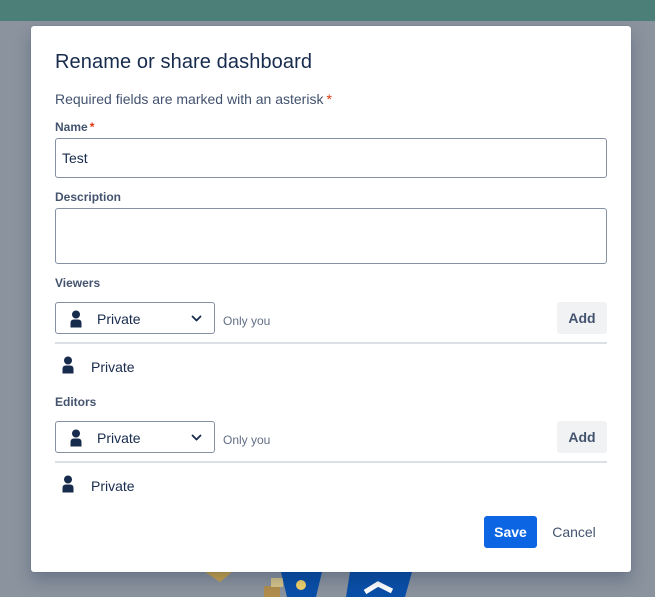 This screenshot has height=597, width=655. I want to click on viewers-select: Private, so click(135, 318).